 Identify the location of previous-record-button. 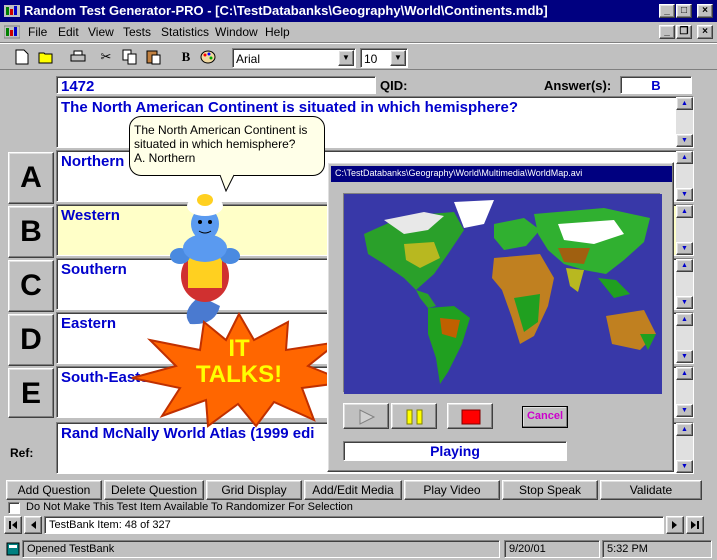
(33, 525).